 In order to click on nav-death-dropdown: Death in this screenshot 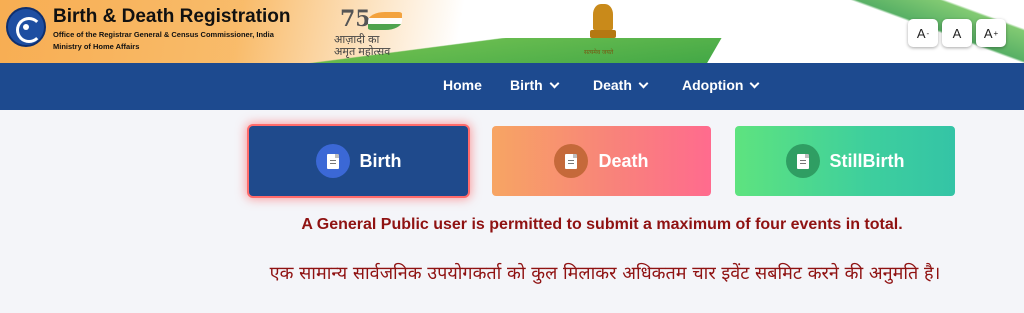, I will do `click(621, 85)`.